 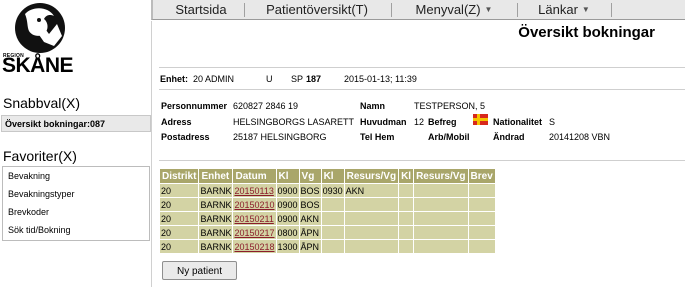 I want to click on huvudman-value: 12, so click(x=419, y=122).